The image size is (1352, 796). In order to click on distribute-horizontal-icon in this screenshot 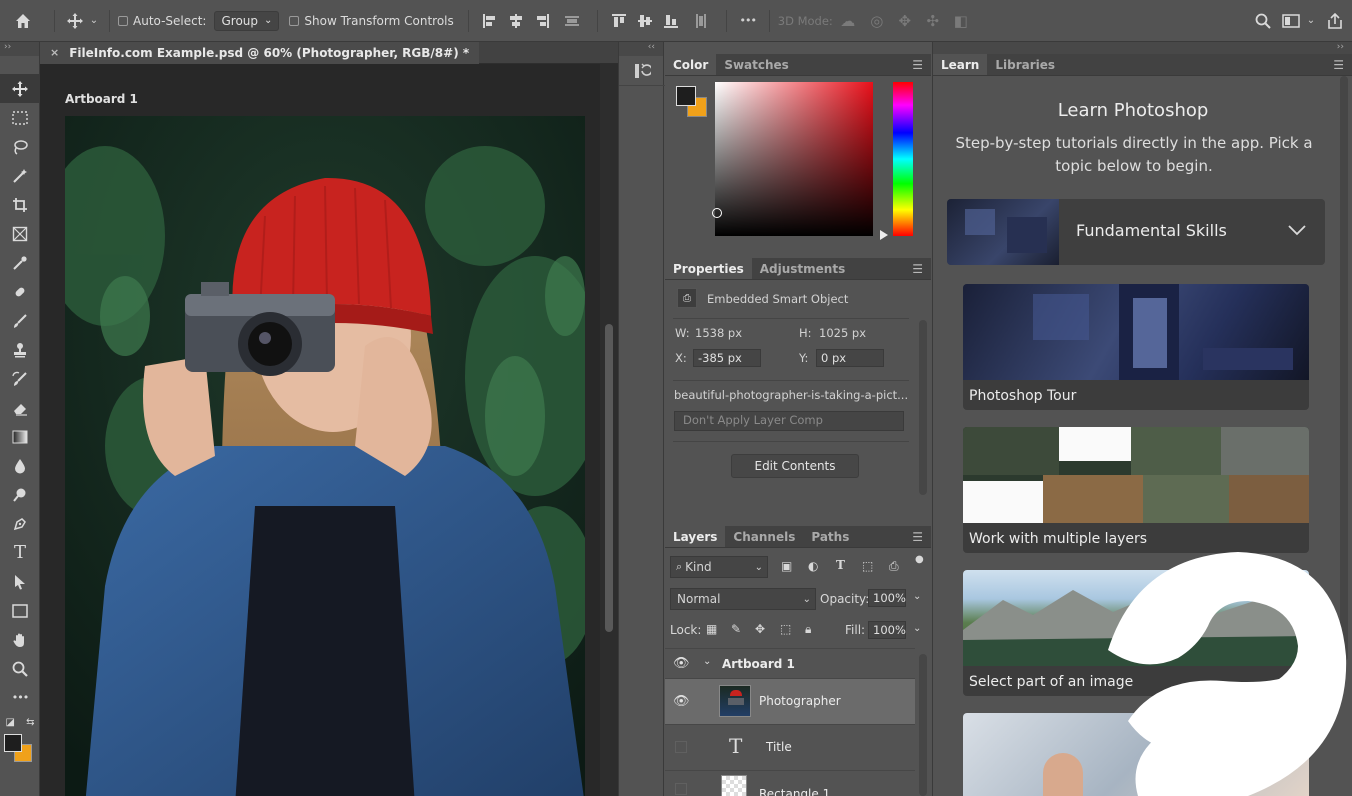, I will do `click(701, 21)`.